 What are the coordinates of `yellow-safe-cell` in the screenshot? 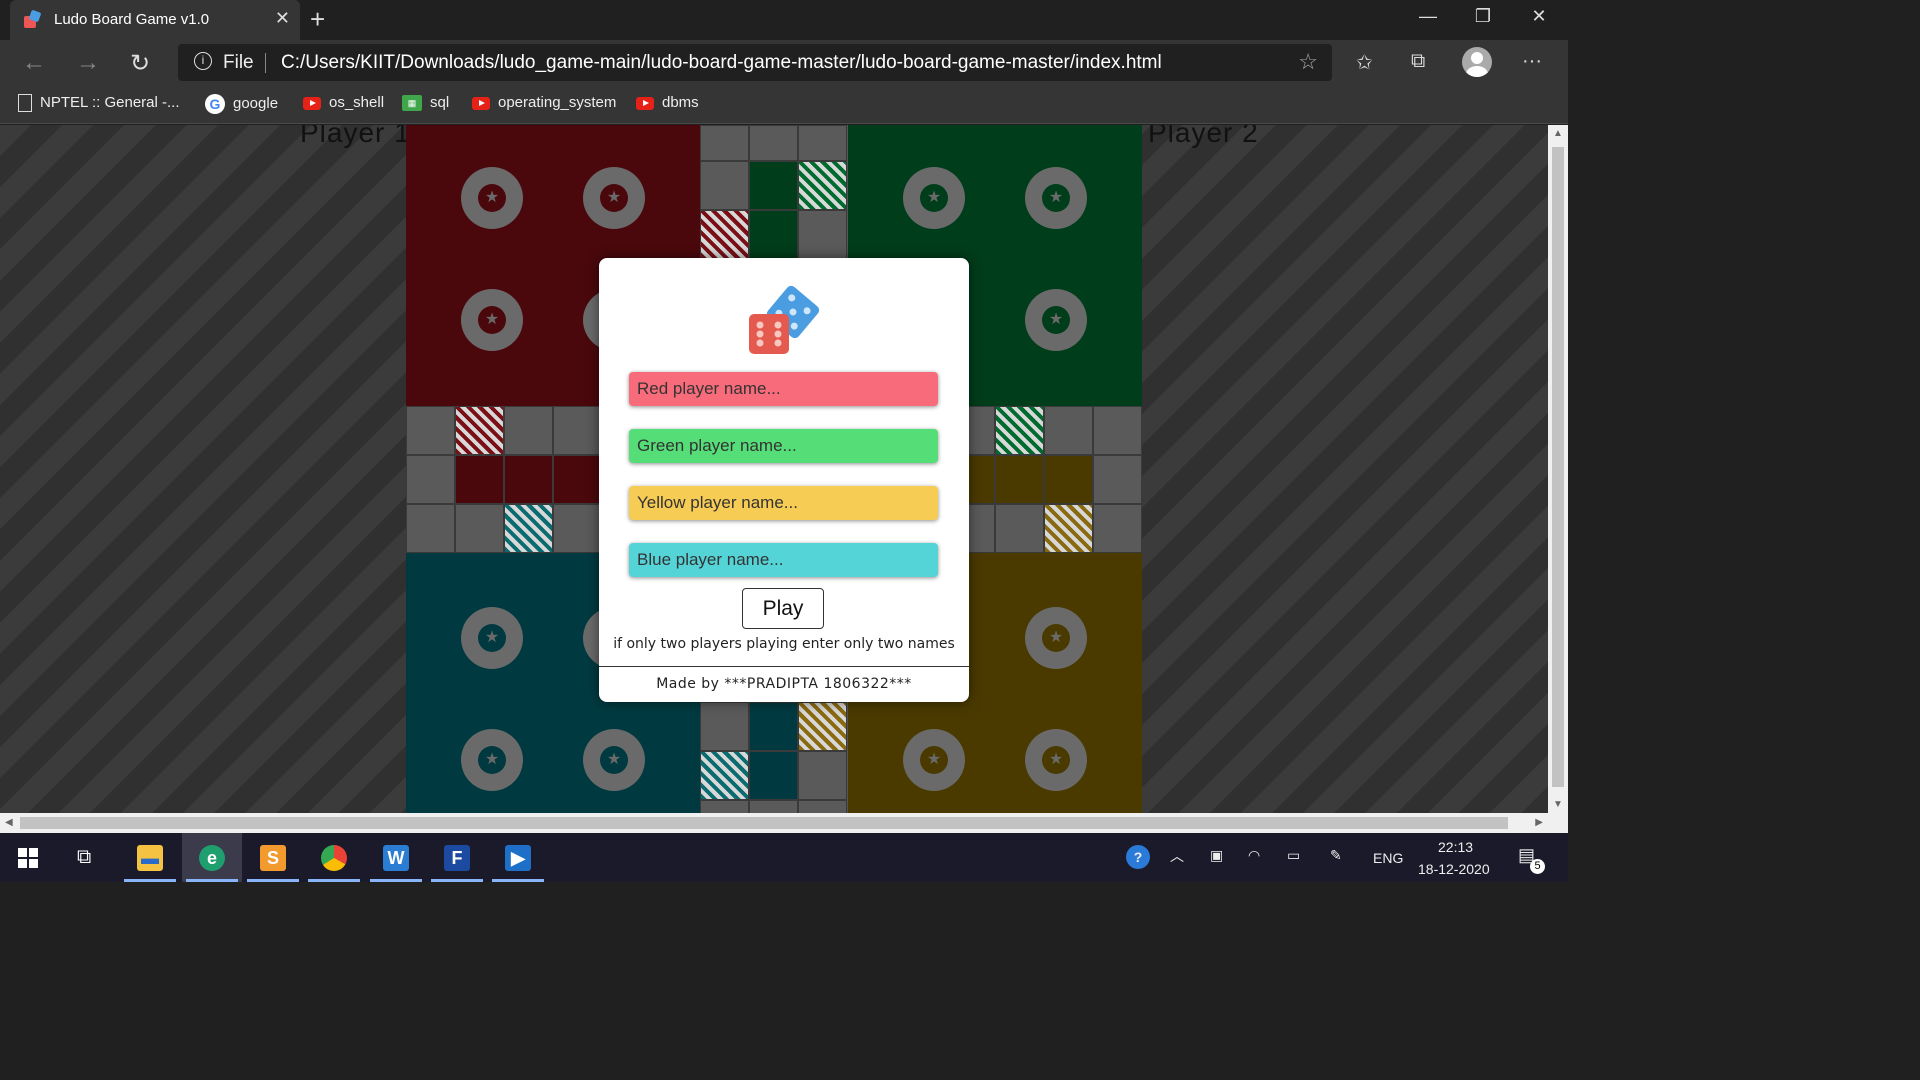 It's located at (822, 726).